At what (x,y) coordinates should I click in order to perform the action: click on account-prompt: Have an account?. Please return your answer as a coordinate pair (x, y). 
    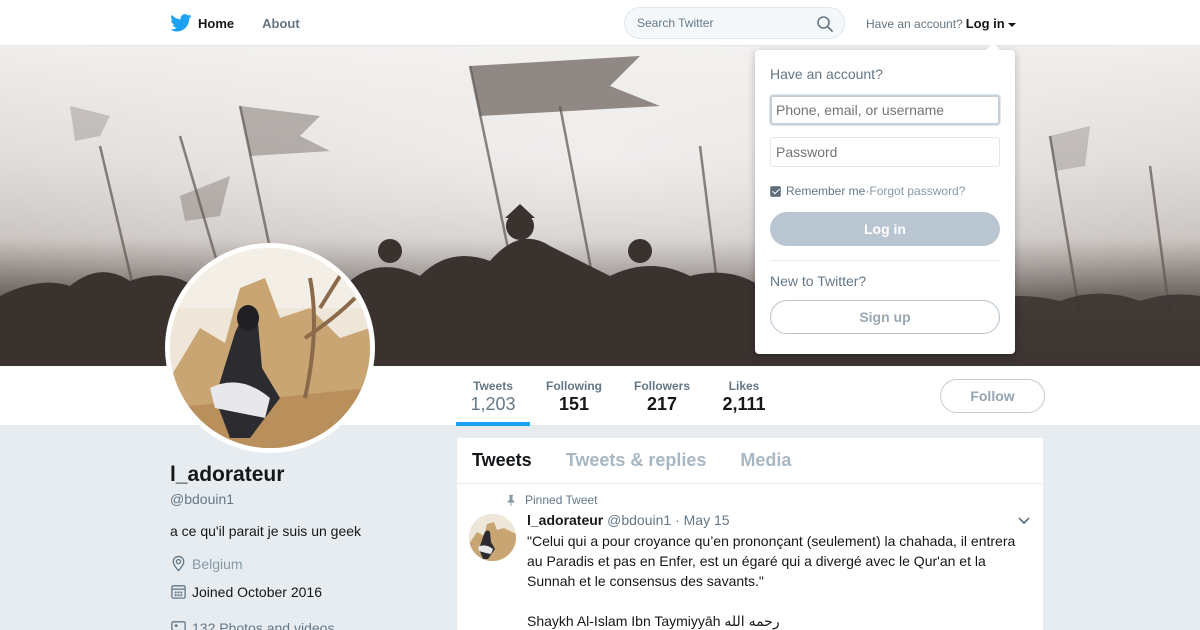
    Looking at the image, I should click on (914, 24).